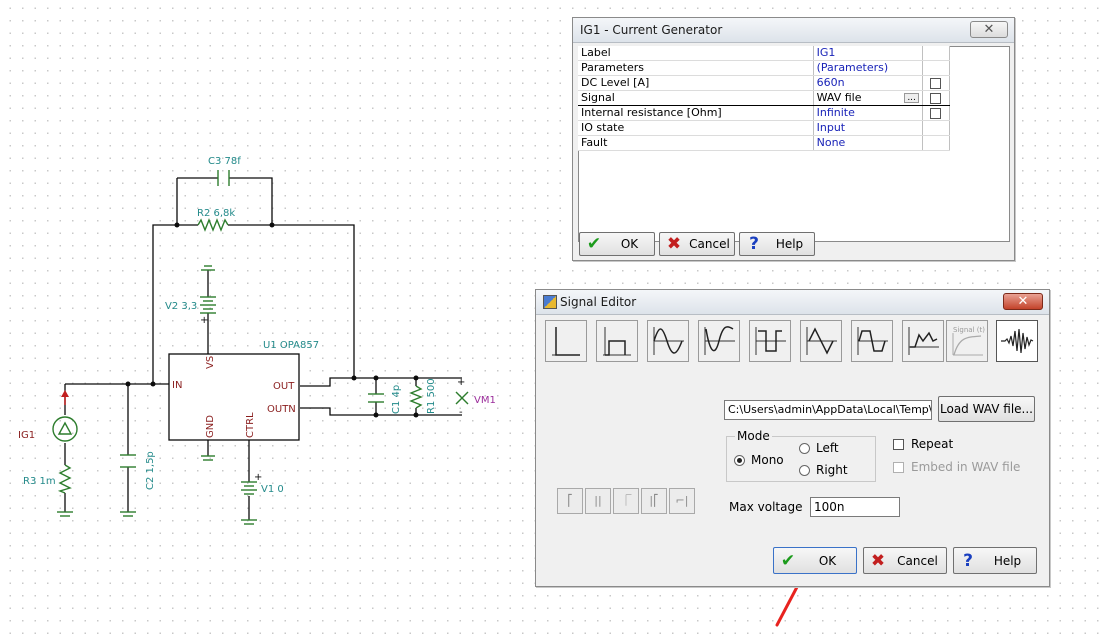  What do you see at coordinates (767, 460) in the screenshot?
I see `mono-label: Mono` at bounding box center [767, 460].